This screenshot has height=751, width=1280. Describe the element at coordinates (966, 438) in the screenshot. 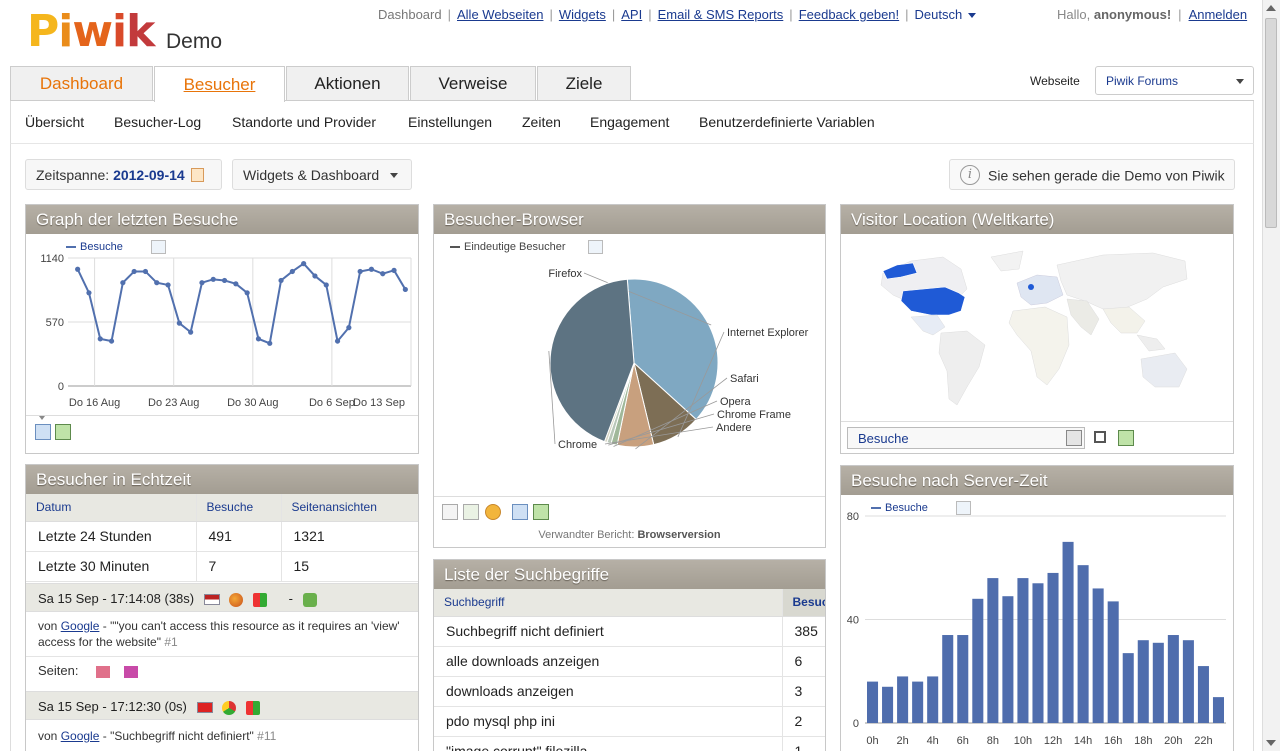

I see `map-metric-select: Besuche` at that location.